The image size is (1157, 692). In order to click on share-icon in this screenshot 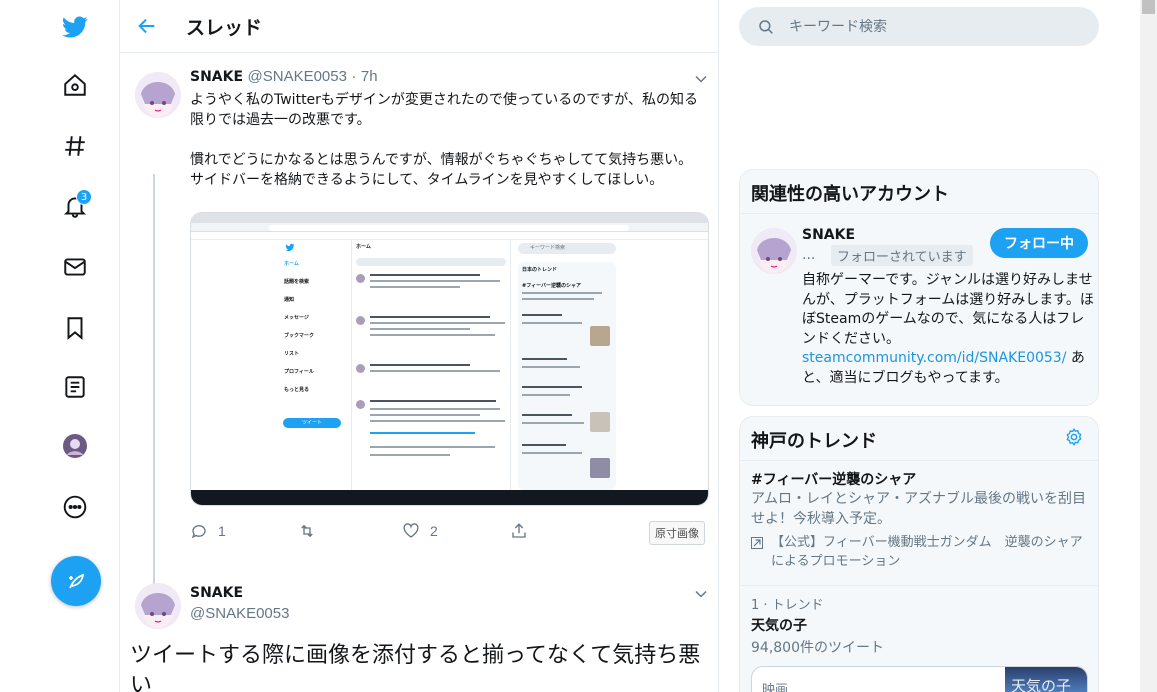, I will do `click(519, 530)`.